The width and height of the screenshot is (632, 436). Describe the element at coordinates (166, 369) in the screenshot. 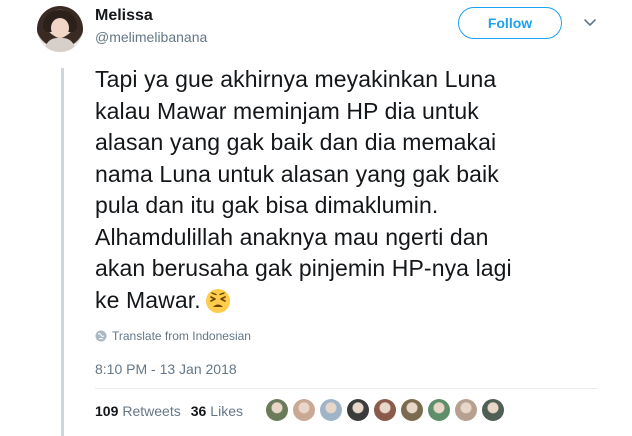

I see `tweet-timestamp: 8:10 PM - 13 Jan 2018` at that location.